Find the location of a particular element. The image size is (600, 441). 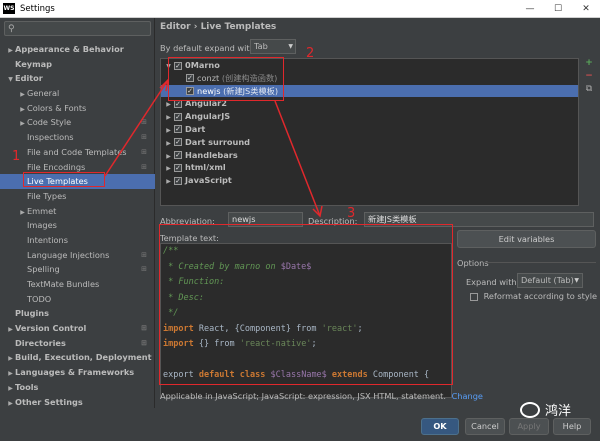

maximize-button: ☐ is located at coordinates (558, 9).